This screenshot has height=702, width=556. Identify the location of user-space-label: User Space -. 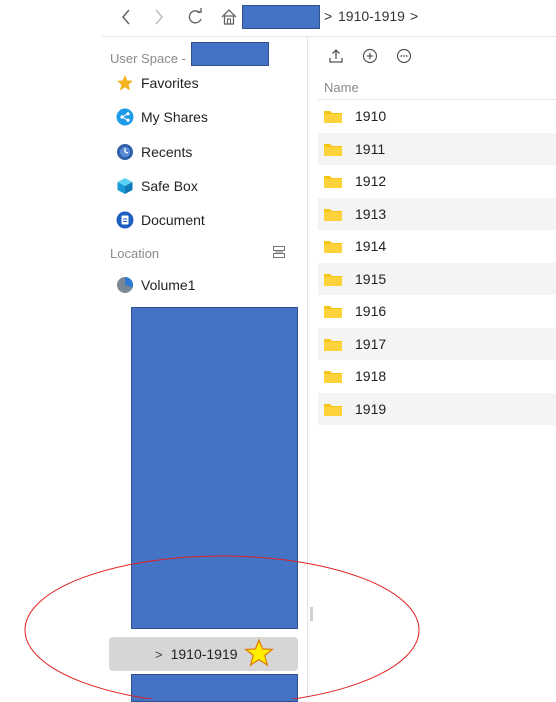
(148, 58).